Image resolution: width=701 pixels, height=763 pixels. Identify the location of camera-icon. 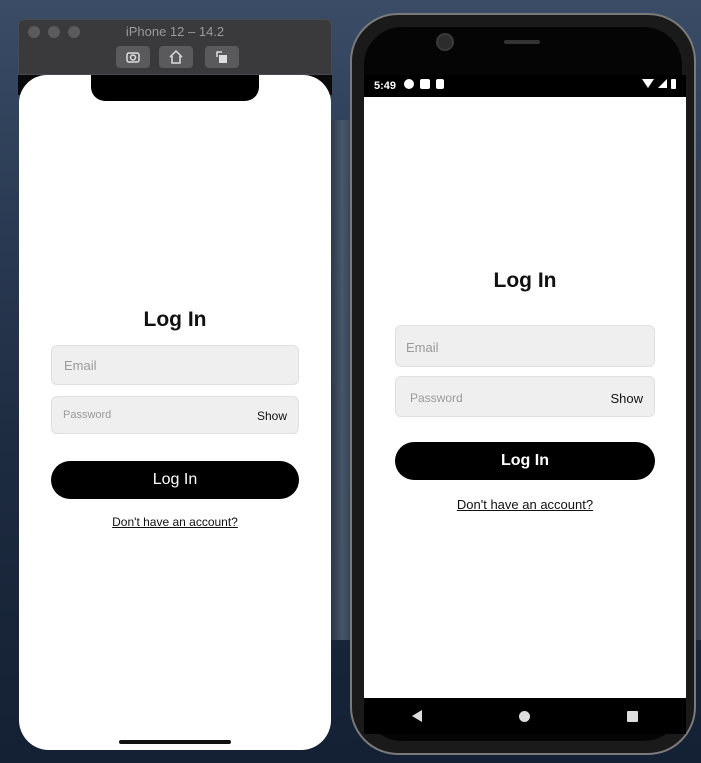
(133, 57).